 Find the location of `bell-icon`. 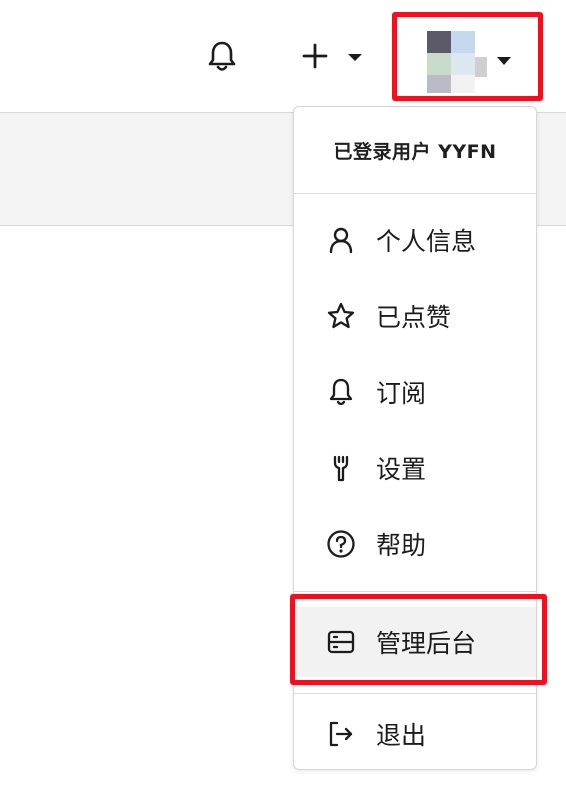

bell-icon is located at coordinates (341, 392).